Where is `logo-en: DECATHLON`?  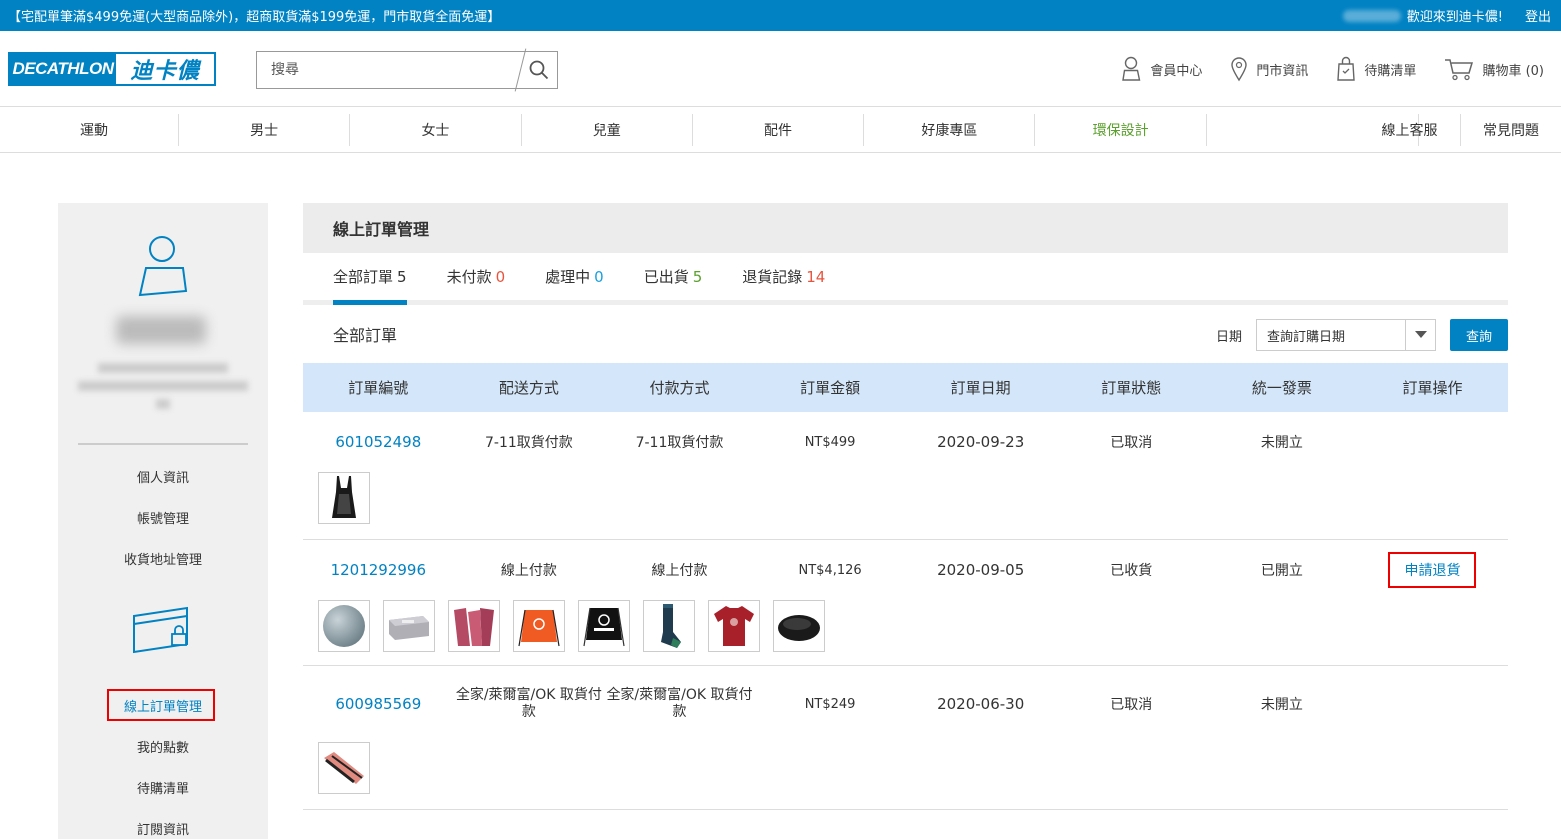 logo-en: DECATHLON is located at coordinates (63, 69).